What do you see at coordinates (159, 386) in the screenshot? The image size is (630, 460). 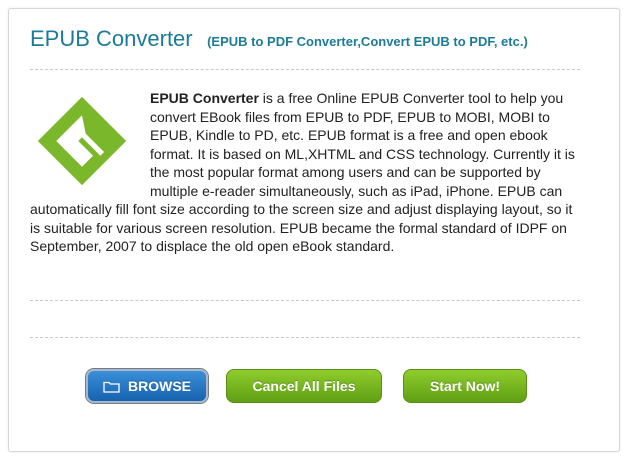 I see `browse-label: BROWSE` at bounding box center [159, 386].